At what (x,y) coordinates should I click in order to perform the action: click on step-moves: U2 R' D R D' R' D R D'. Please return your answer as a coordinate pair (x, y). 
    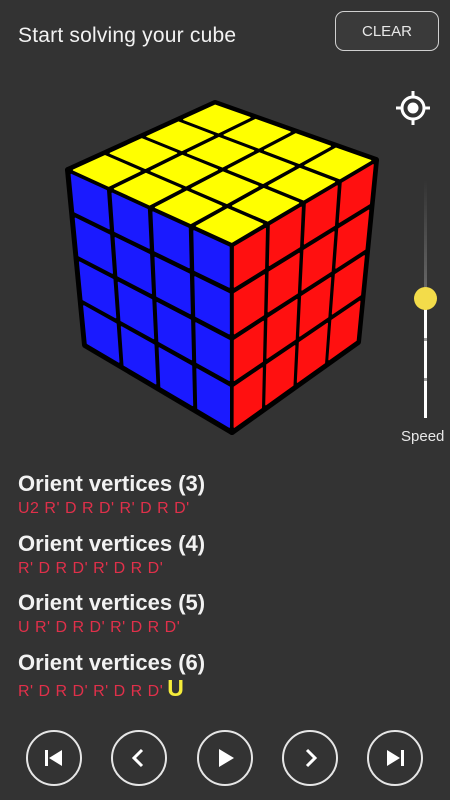
    Looking at the image, I should click on (104, 508).